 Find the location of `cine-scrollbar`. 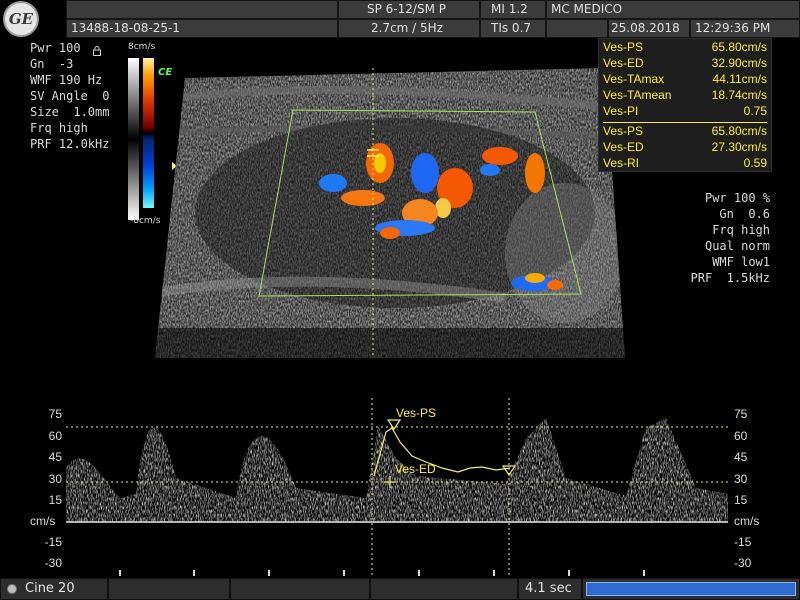

cine-scrollbar is located at coordinates (691, 589).